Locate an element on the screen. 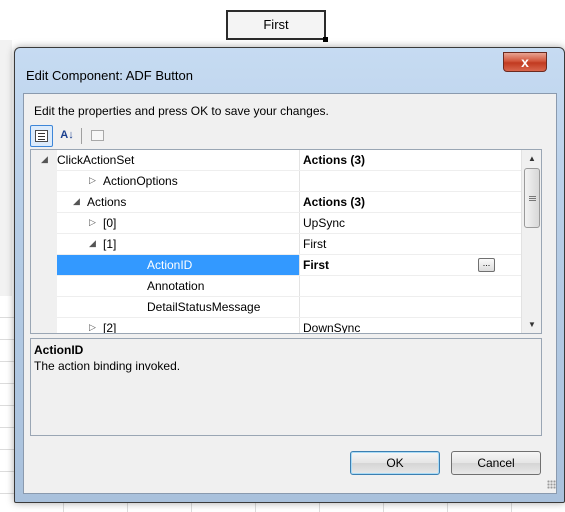  categorized-button is located at coordinates (41, 136).